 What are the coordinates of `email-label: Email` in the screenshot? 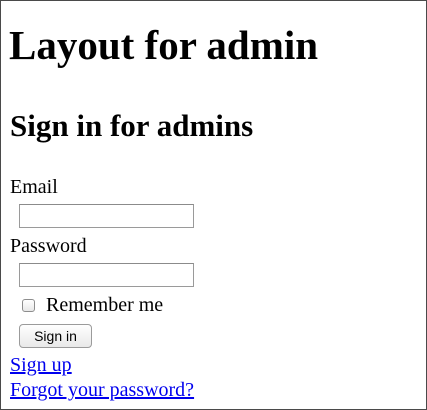 It's located at (34, 187).